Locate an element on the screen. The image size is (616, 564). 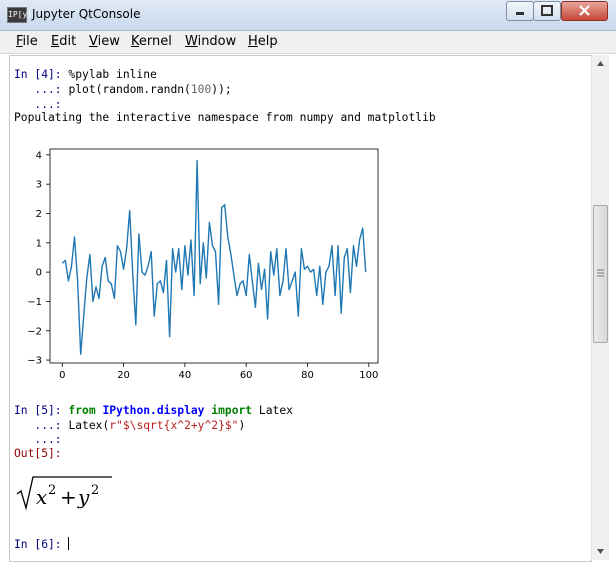
scroll-down-button is located at coordinates (600, 551).